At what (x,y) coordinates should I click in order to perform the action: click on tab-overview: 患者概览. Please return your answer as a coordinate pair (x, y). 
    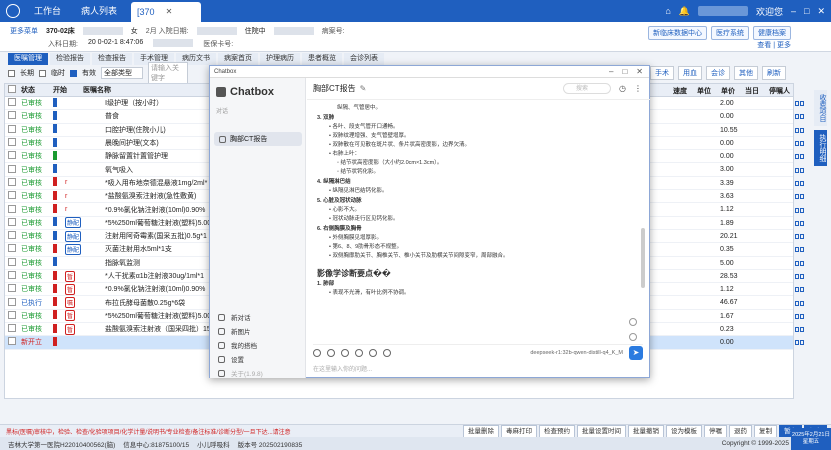
    Looking at the image, I should click on (322, 59).